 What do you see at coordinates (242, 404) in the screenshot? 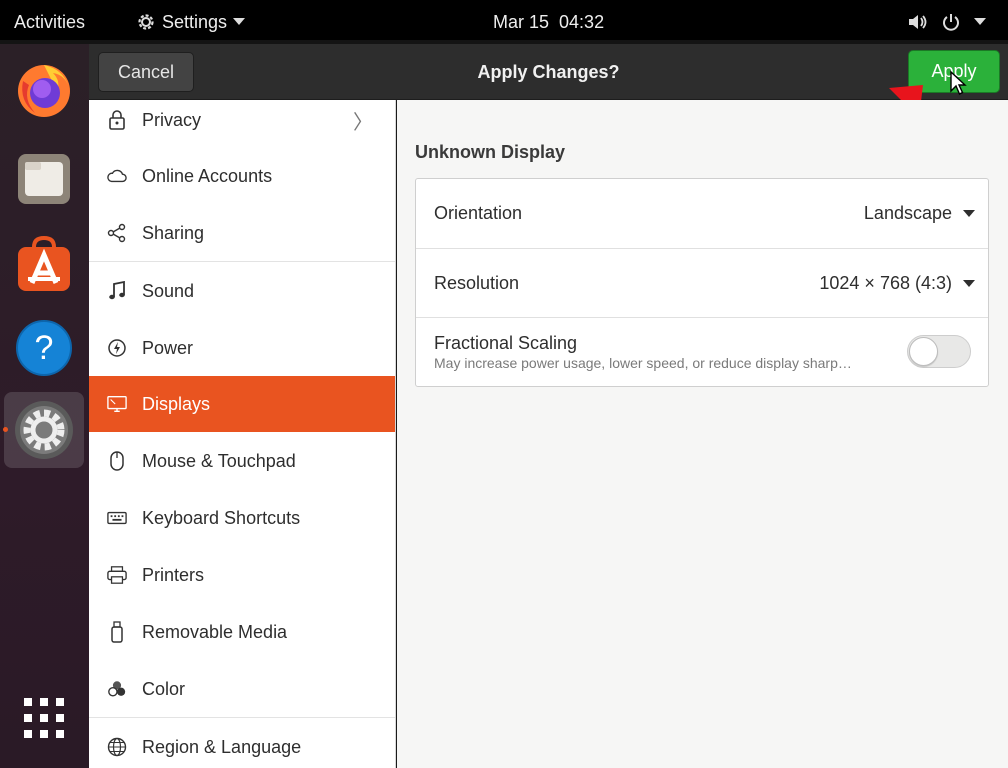
I see `sidebar-item-displays: Displays` at bounding box center [242, 404].